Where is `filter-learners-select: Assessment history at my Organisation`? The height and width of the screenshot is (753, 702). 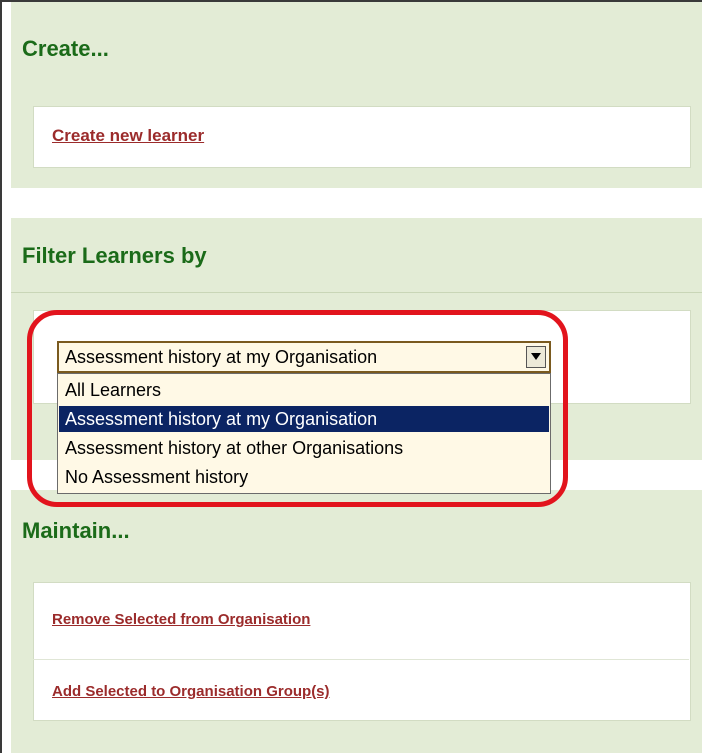 filter-learners-select: Assessment history at my Organisation is located at coordinates (304, 357).